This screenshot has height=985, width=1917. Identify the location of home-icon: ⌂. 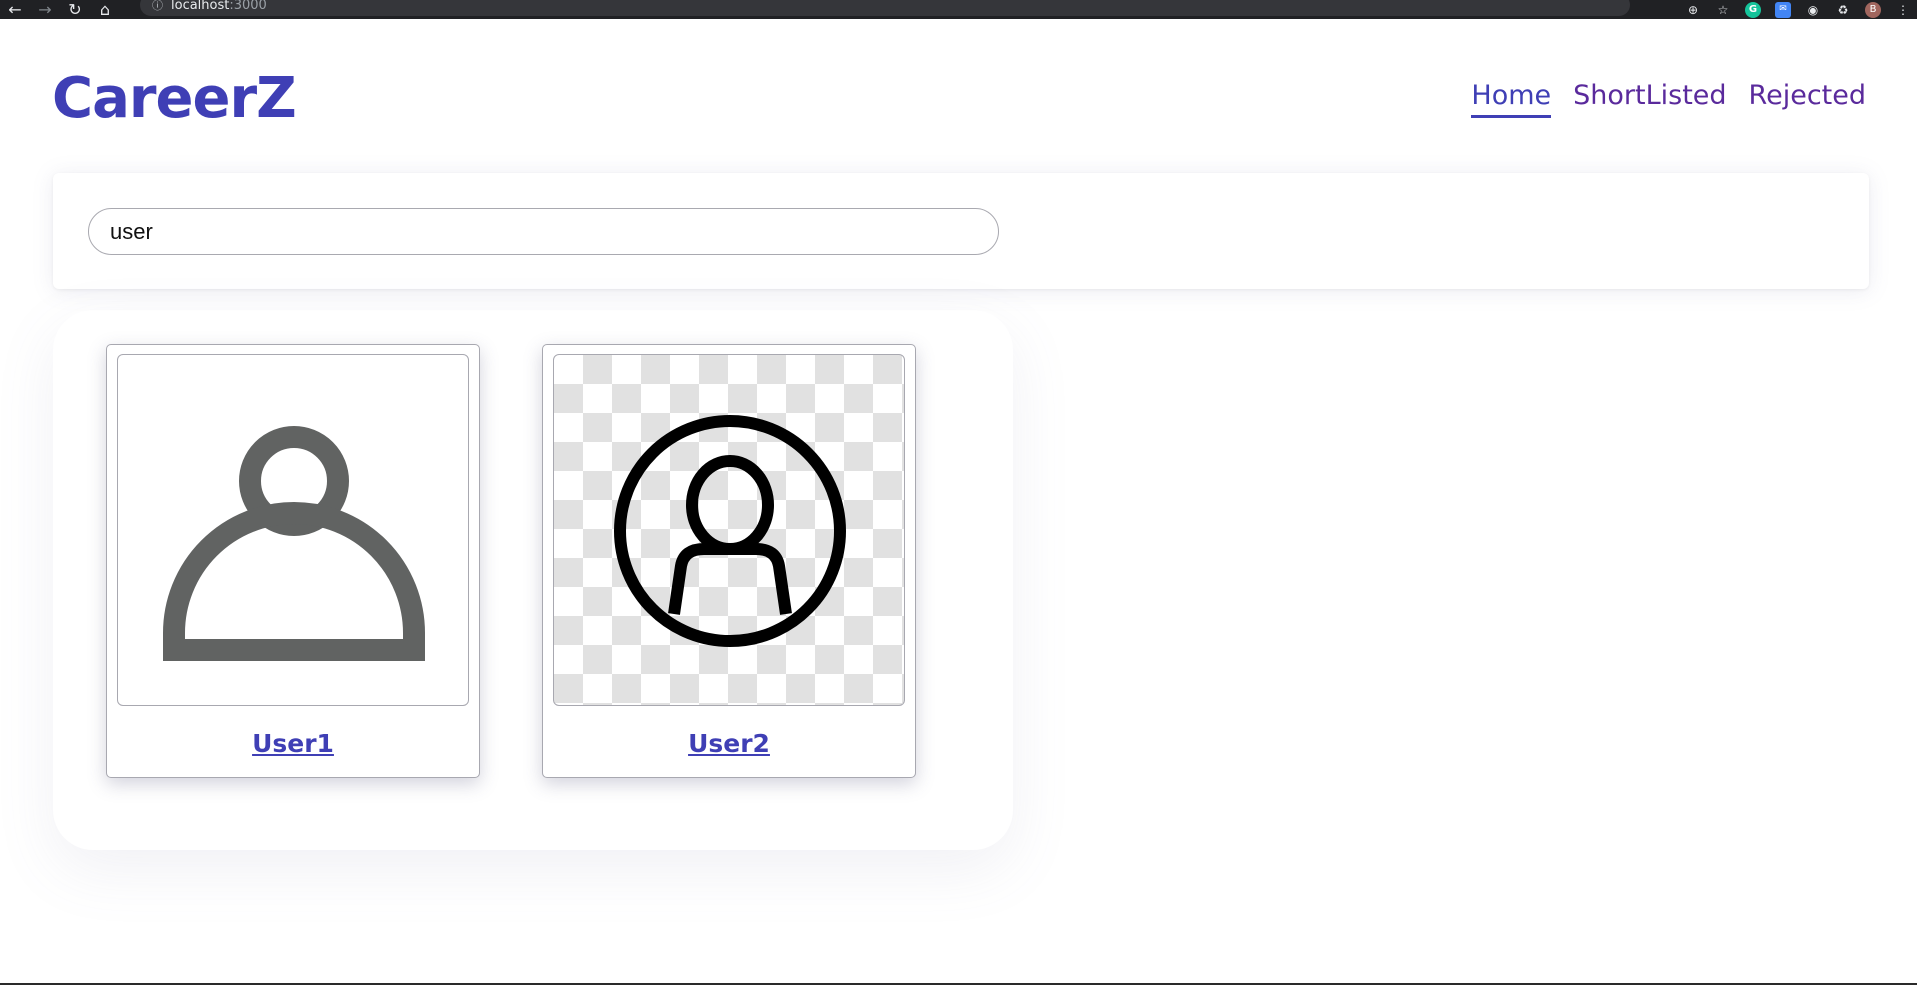
(105, 9).